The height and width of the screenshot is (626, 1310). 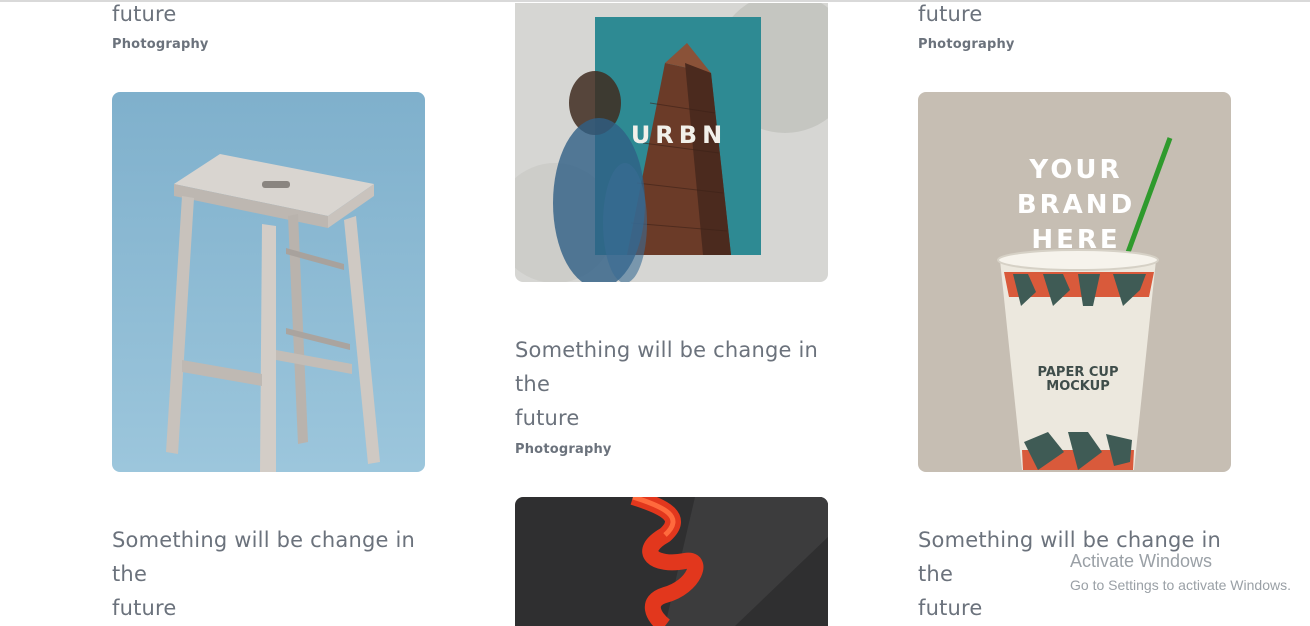 What do you see at coordinates (1075, 170) in the screenshot?
I see `cup-brand-line: YOUR` at bounding box center [1075, 170].